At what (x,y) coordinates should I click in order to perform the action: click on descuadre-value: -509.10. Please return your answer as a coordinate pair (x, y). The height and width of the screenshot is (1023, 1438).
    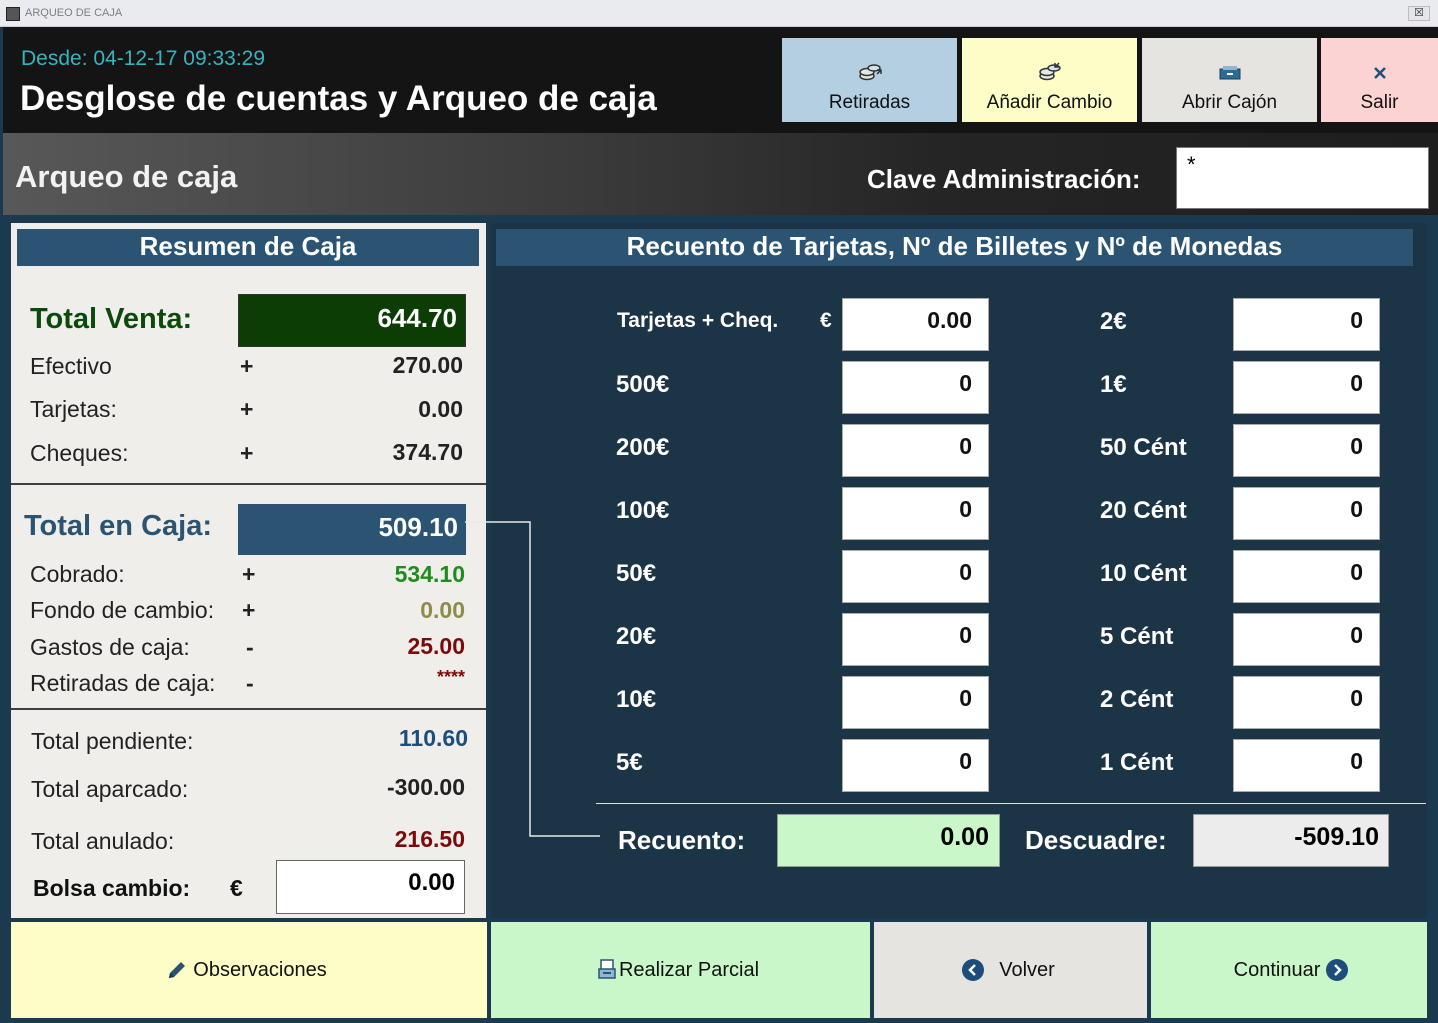
    Looking at the image, I should click on (1291, 840).